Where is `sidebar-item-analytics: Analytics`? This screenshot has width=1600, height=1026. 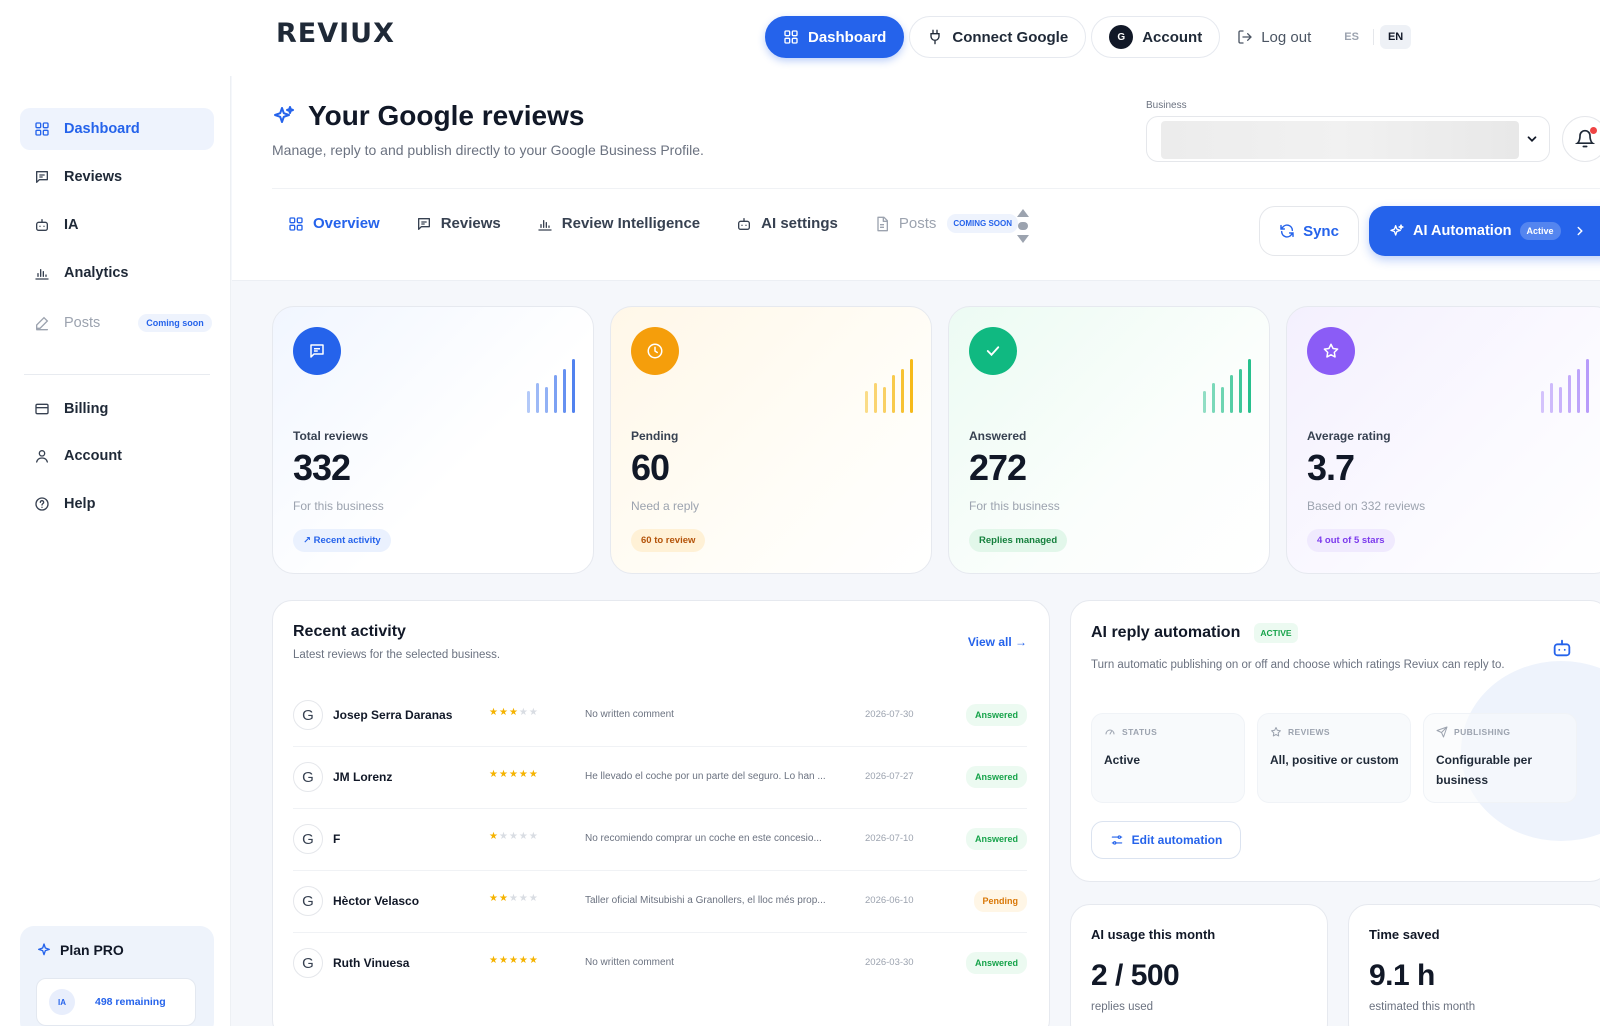 sidebar-item-analytics: Analytics is located at coordinates (117, 273).